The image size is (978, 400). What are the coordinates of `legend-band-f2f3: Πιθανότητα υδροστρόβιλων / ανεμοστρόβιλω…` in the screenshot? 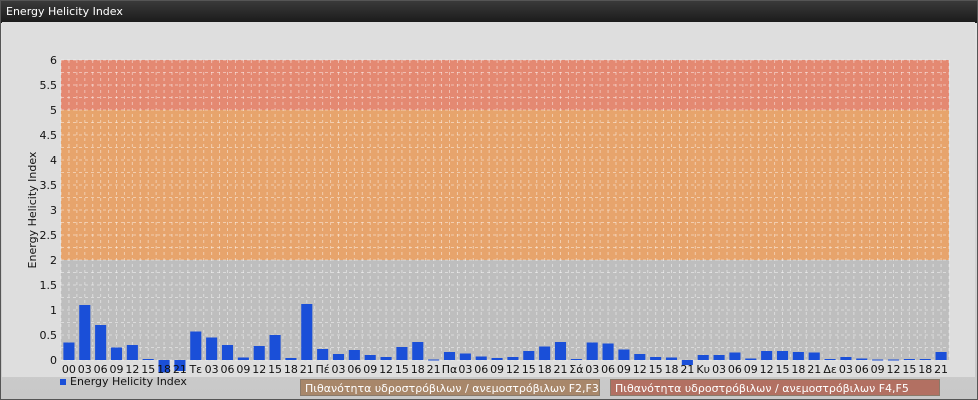 It's located at (450, 387).